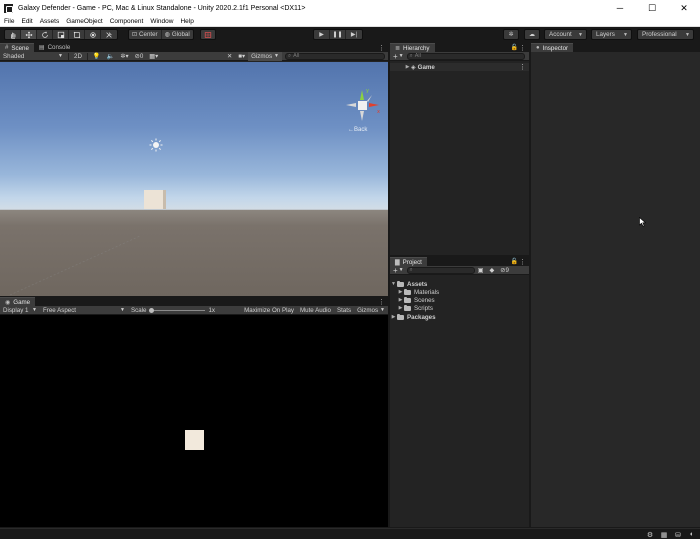  Describe the element at coordinates (26, 21) in the screenshot. I see `menu-edit: Edit` at that location.